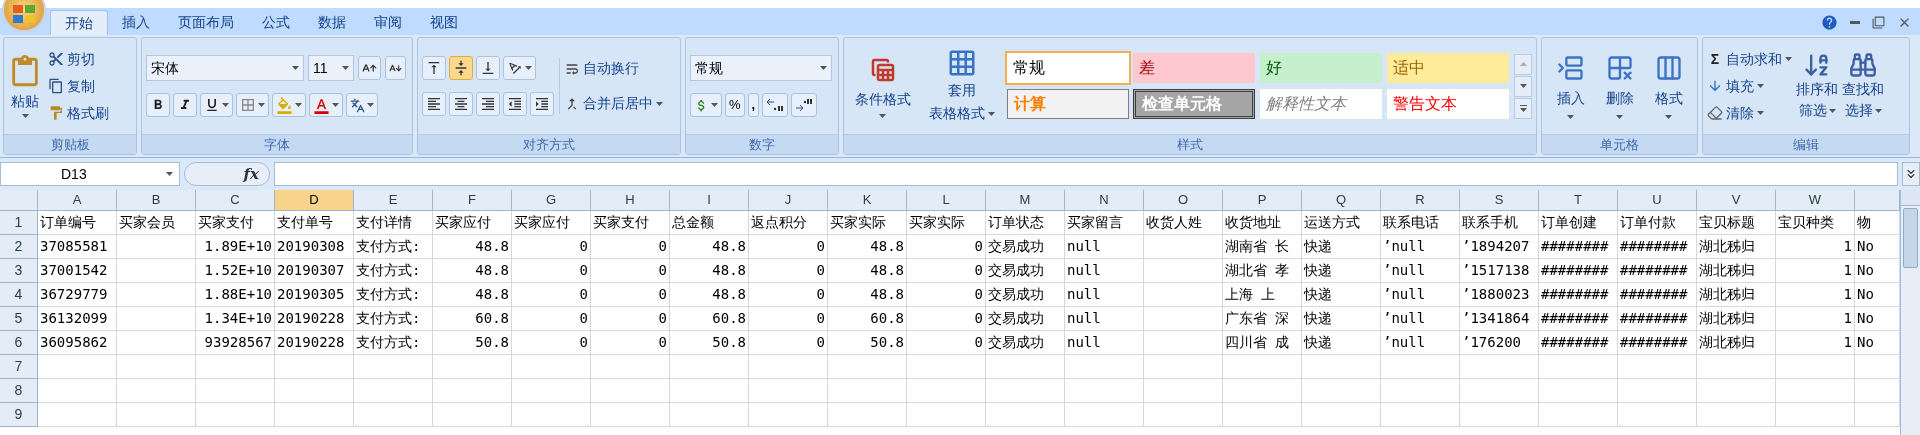 This screenshot has height=435, width=1920. Describe the element at coordinates (156, 200) in the screenshot. I see `column-header: B` at that location.